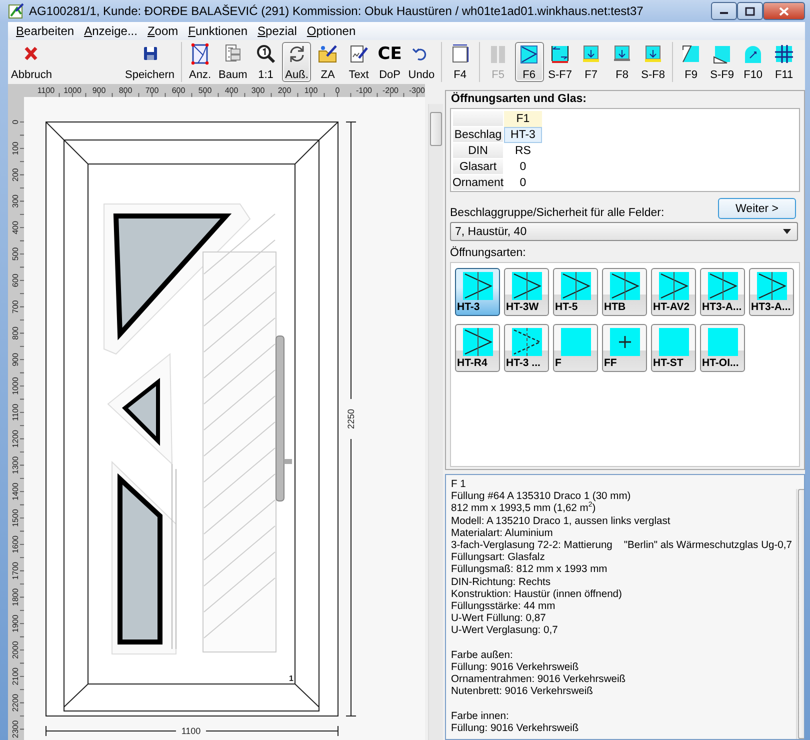  I want to click on close-button, so click(784, 11).